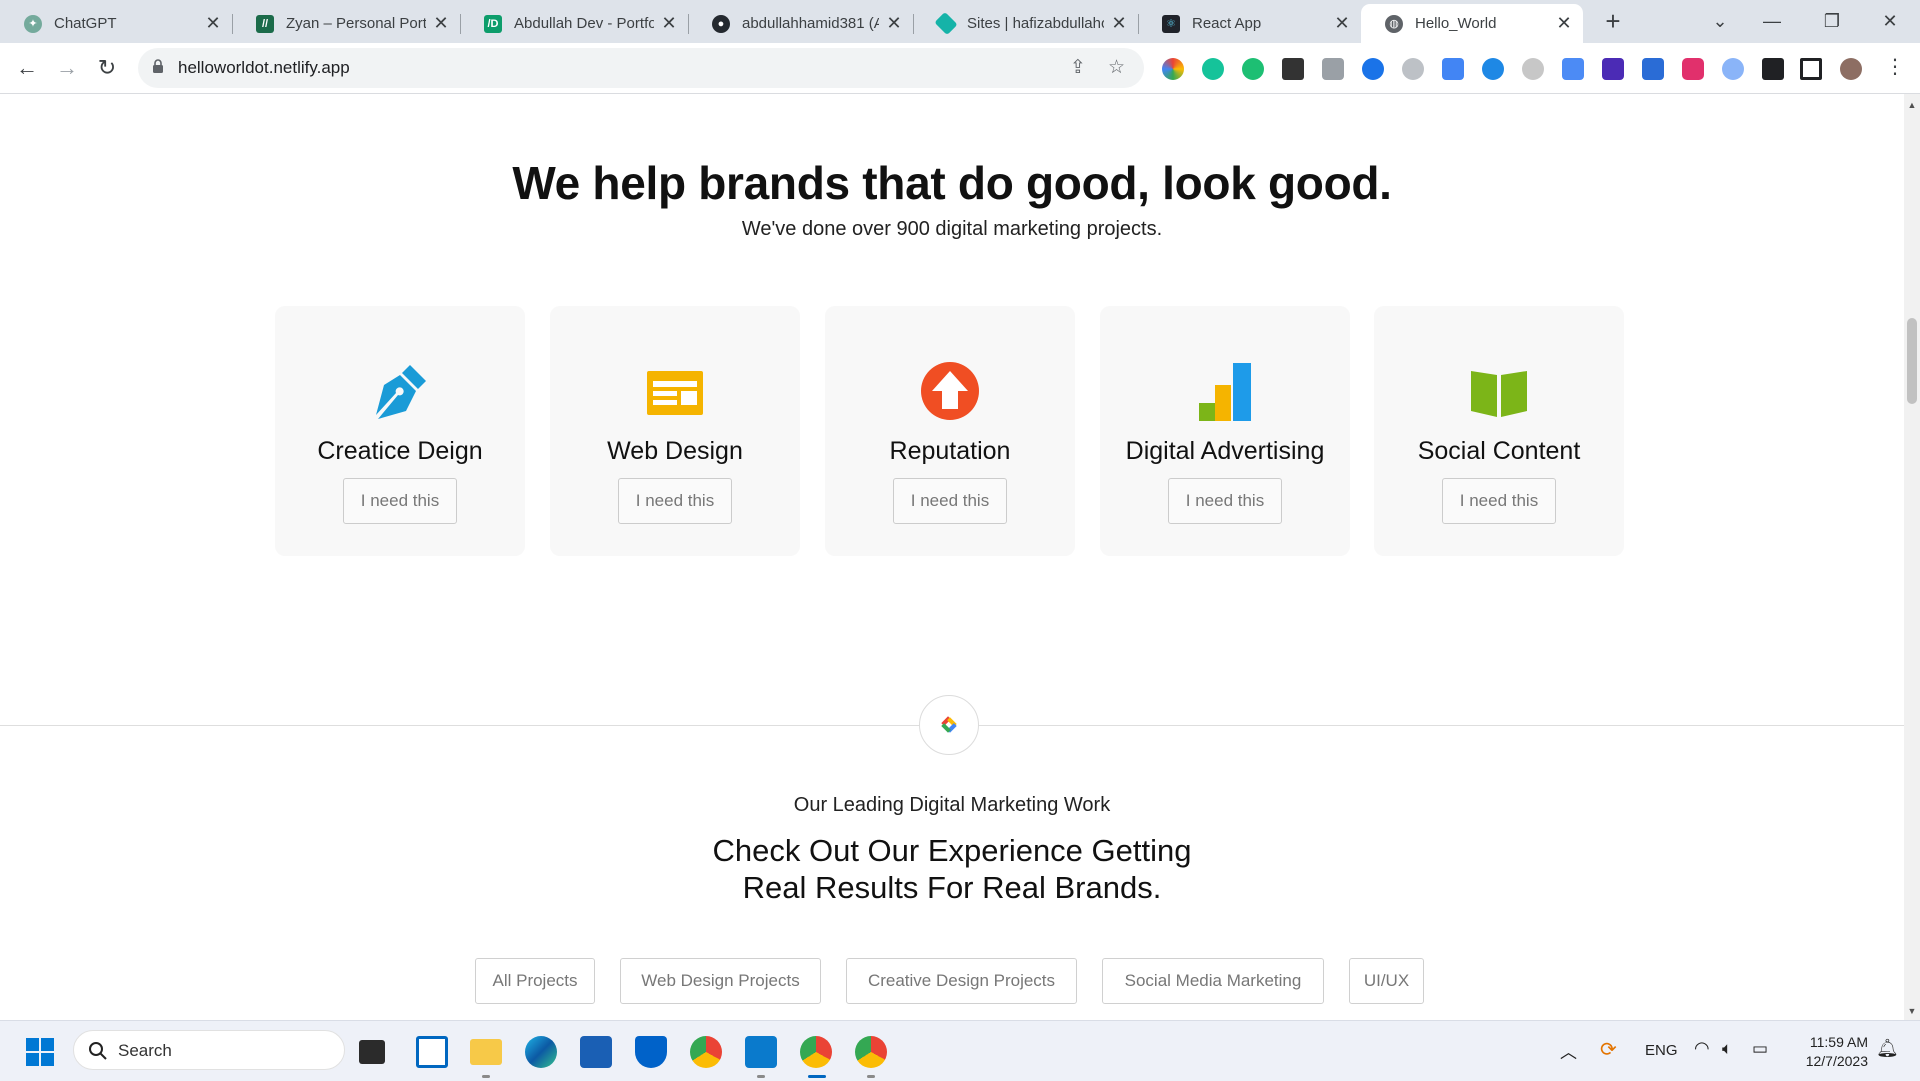 Image resolution: width=1920 pixels, height=1081 pixels. I want to click on menu-kebab-icon: ⋮, so click(1895, 66).